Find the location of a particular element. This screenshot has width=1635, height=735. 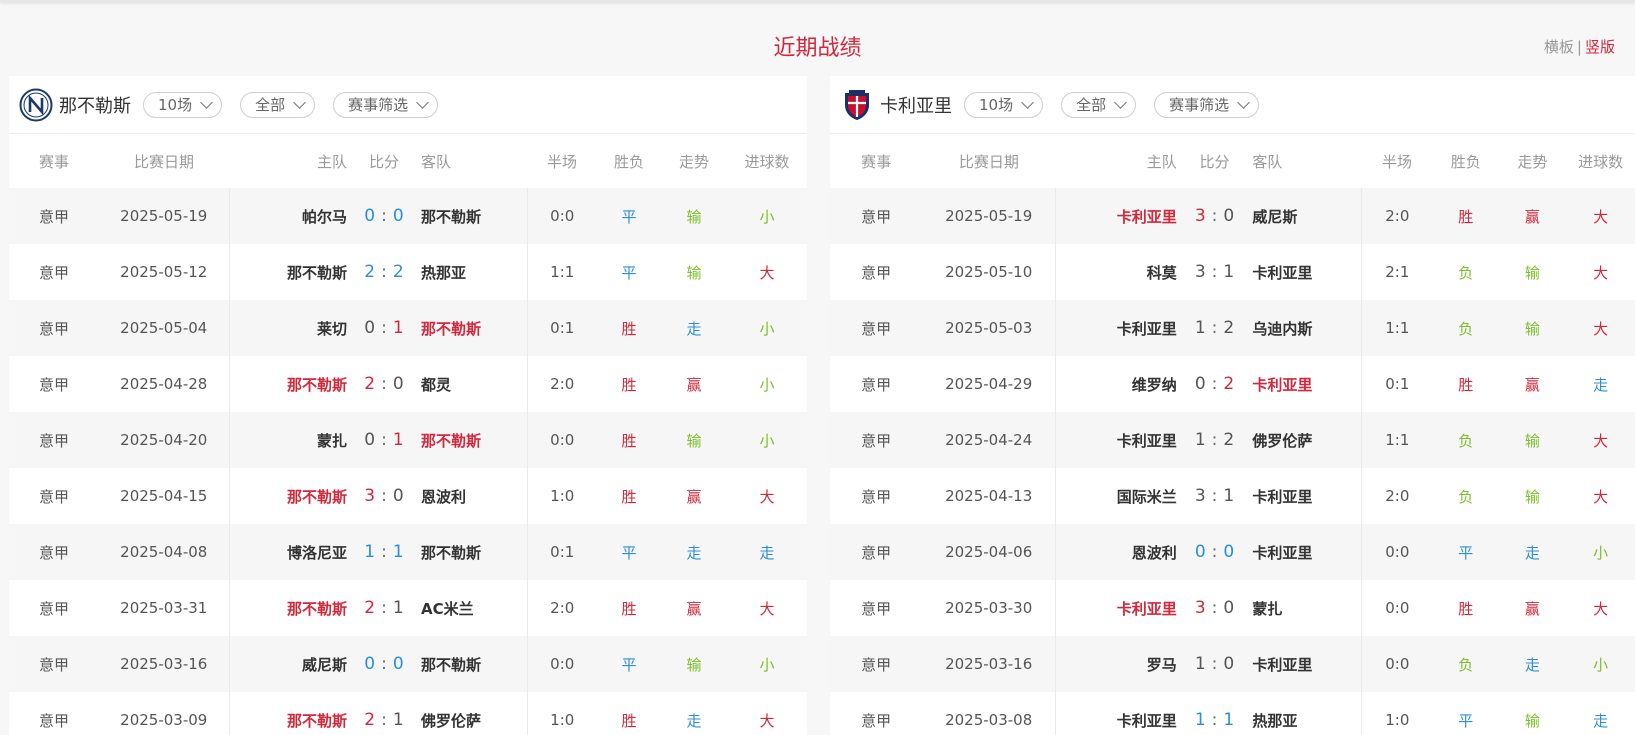

table-row: 意甲 2025-04-29 维罗纳 0:2 卡利亚里 0:1 胜赢走 is located at coordinates (1232, 384).